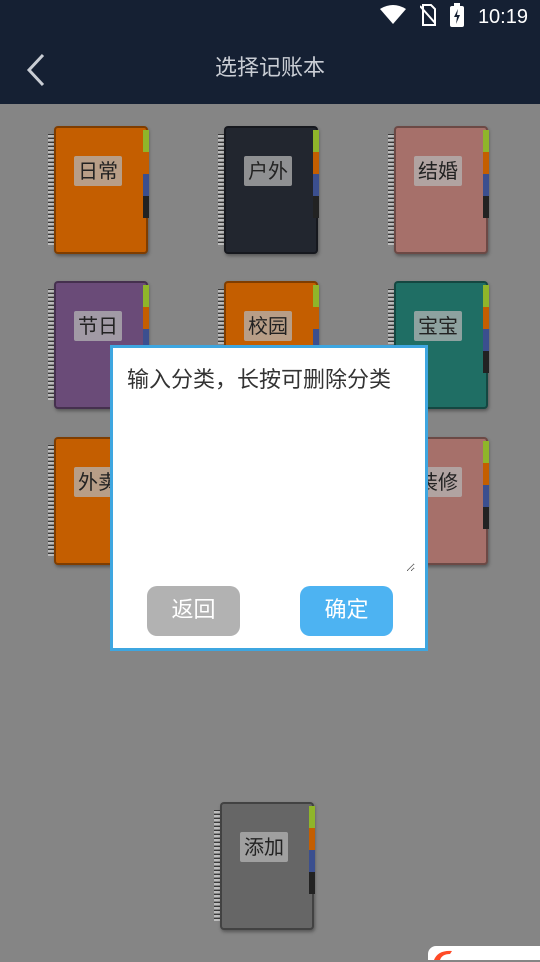 This screenshot has width=540, height=962. I want to click on dialog-title: 输入分类，长按可删除分类, so click(259, 380).